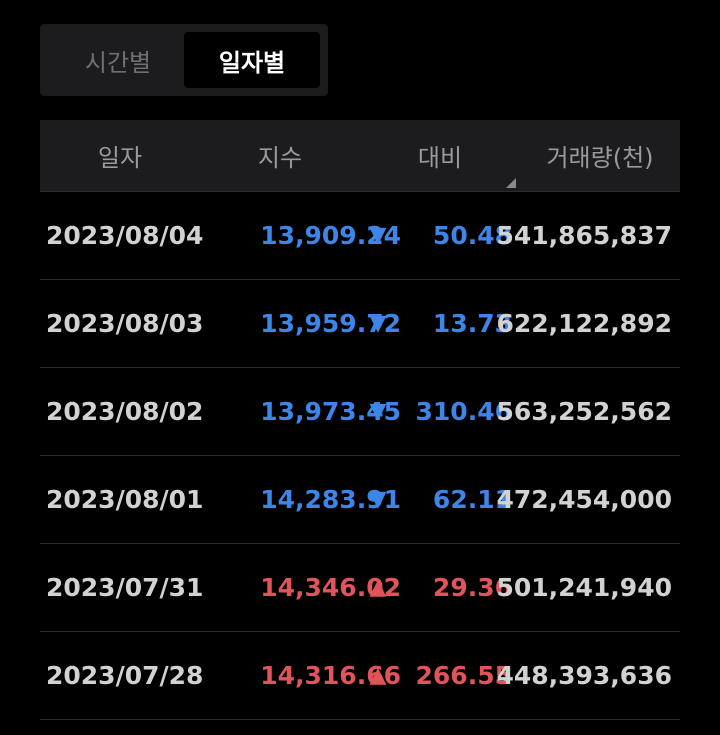 The image size is (720, 735). I want to click on sort-indicator-icon, so click(511, 183).